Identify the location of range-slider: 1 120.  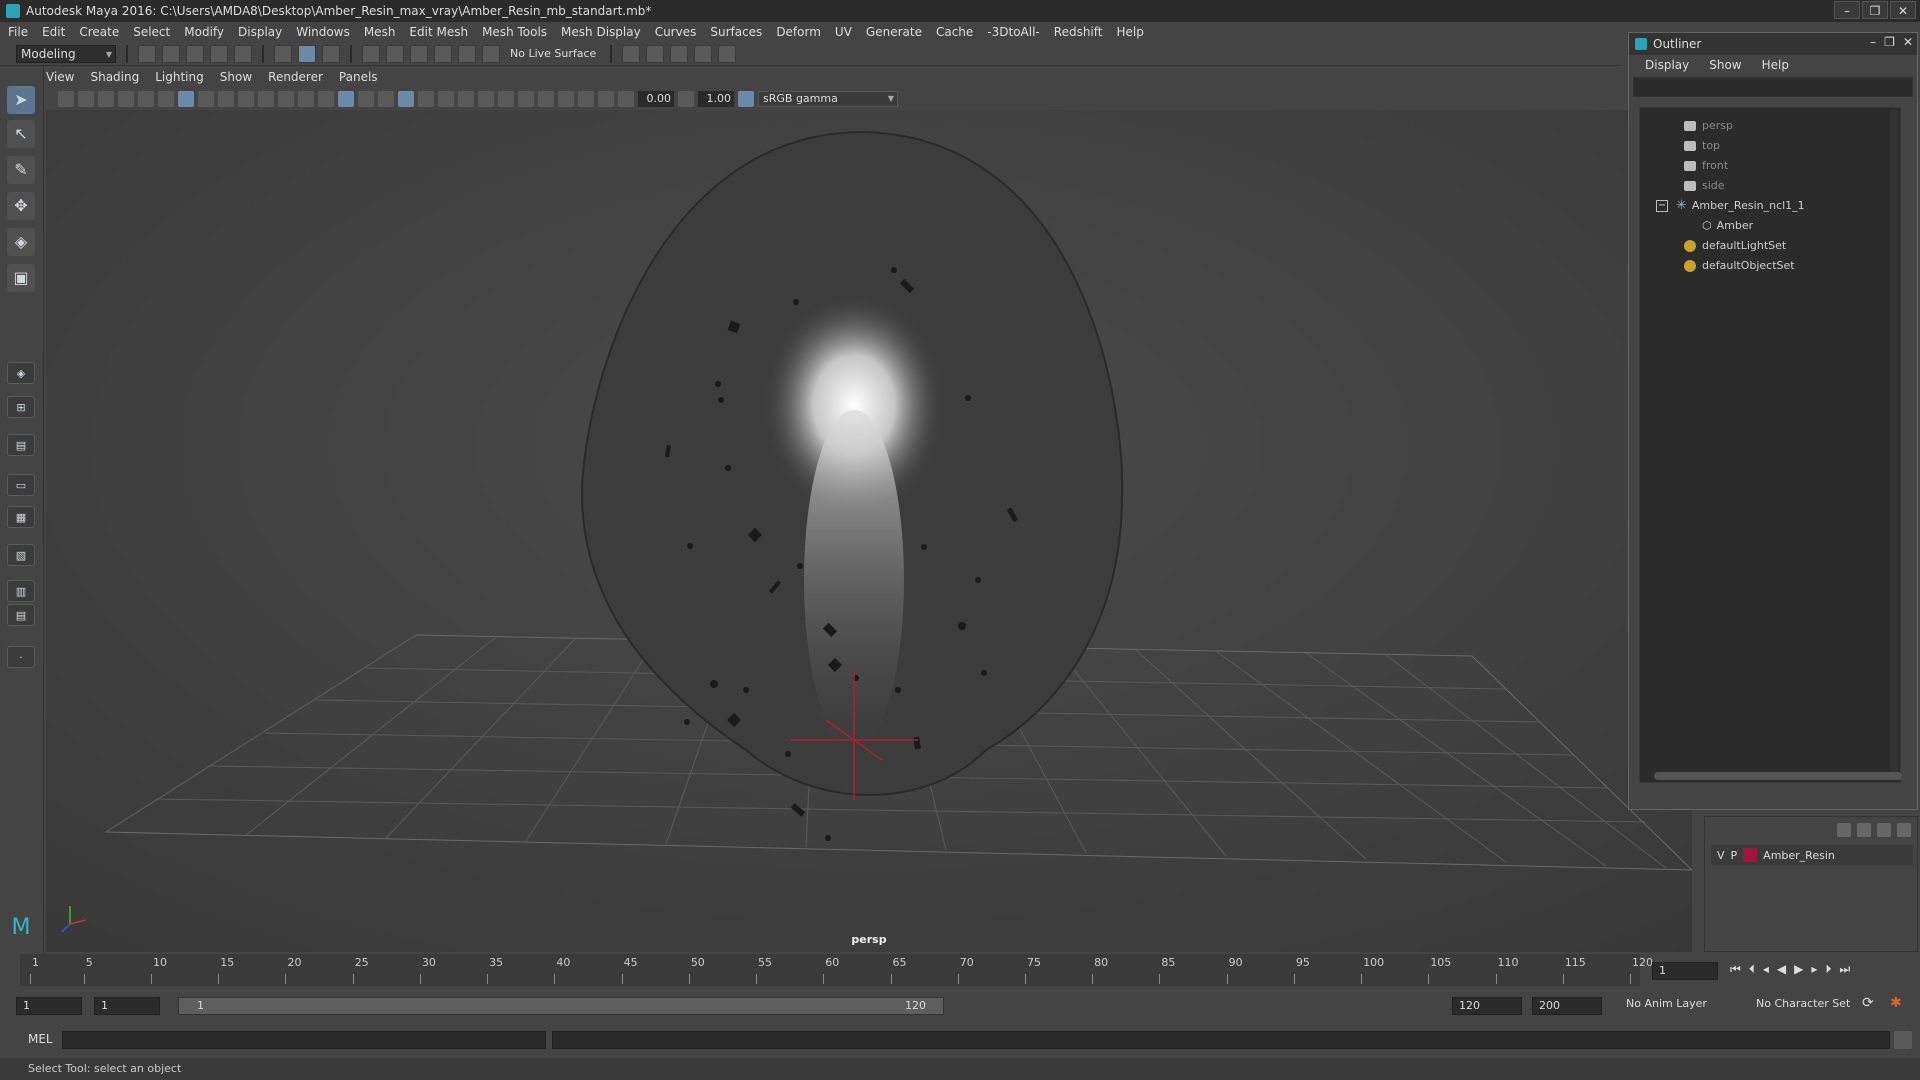
(561, 1006).